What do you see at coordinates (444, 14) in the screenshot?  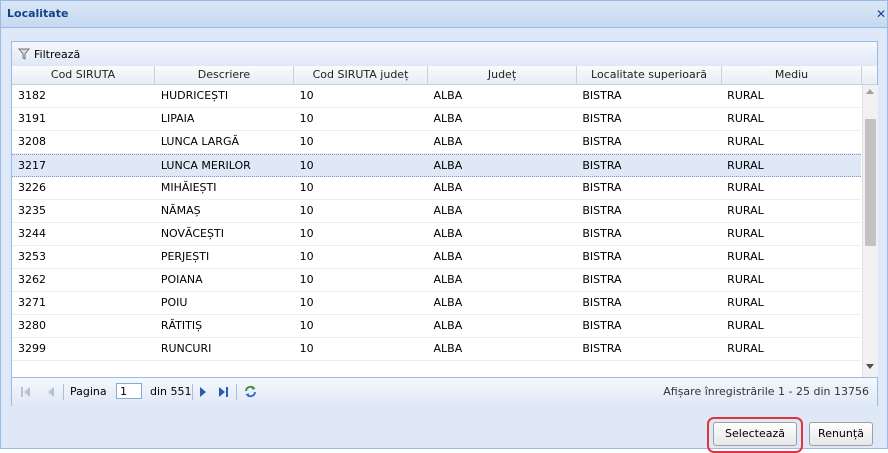 I see `dialog-titlebar: Localitate ✕` at bounding box center [444, 14].